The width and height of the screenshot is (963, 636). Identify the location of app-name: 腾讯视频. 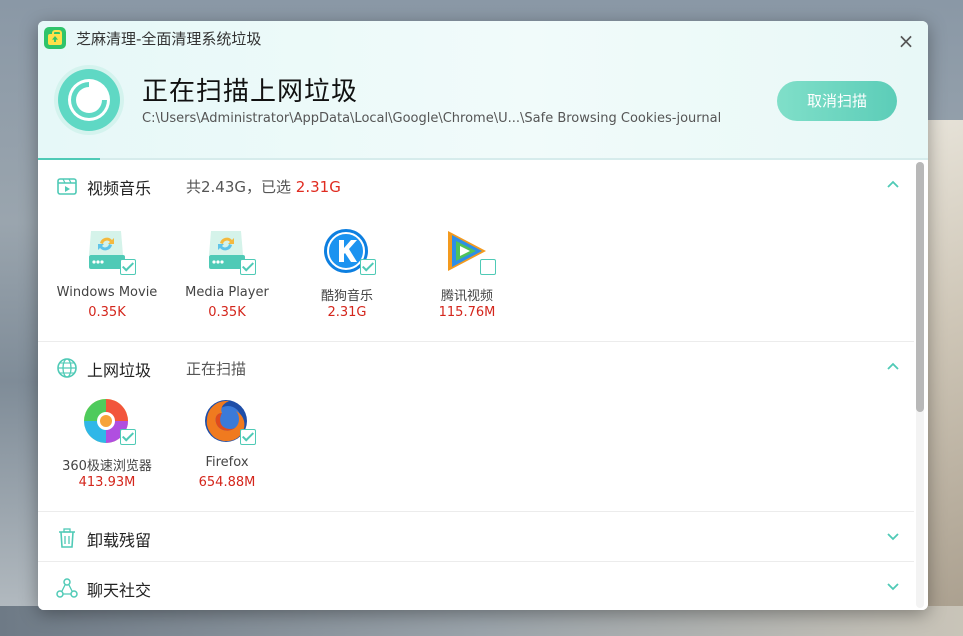
(466, 296).